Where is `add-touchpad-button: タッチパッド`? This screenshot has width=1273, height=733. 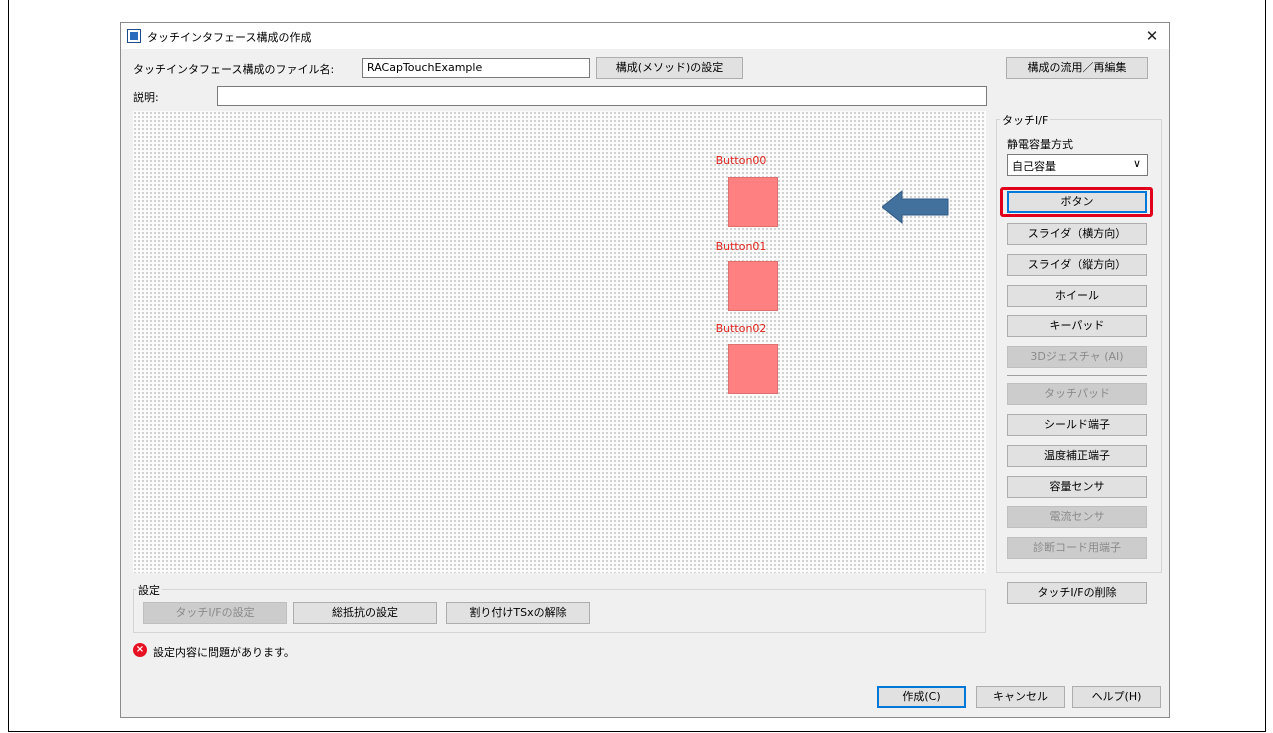
add-touchpad-button: タッチパッド is located at coordinates (1077, 394).